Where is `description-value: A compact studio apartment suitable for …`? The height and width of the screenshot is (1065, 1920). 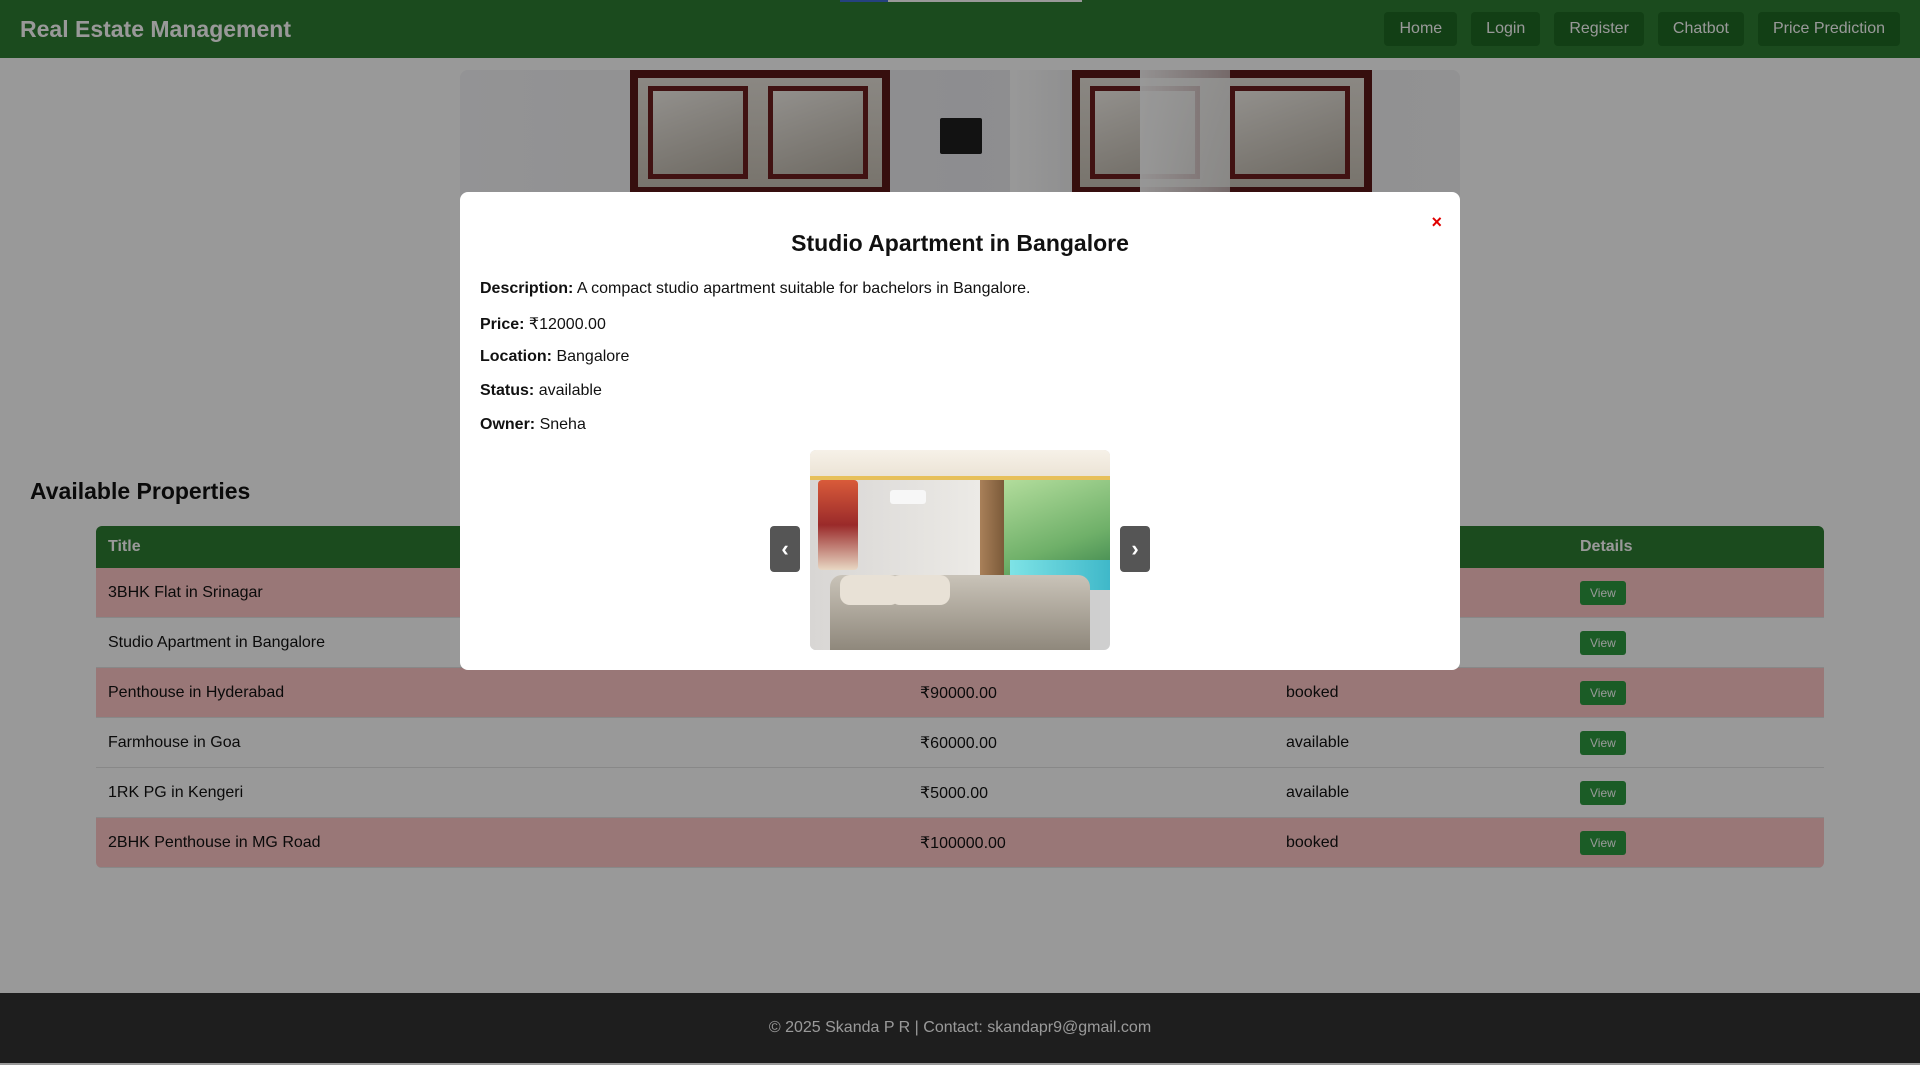 description-value: A compact studio apartment suitable for … is located at coordinates (803, 288).